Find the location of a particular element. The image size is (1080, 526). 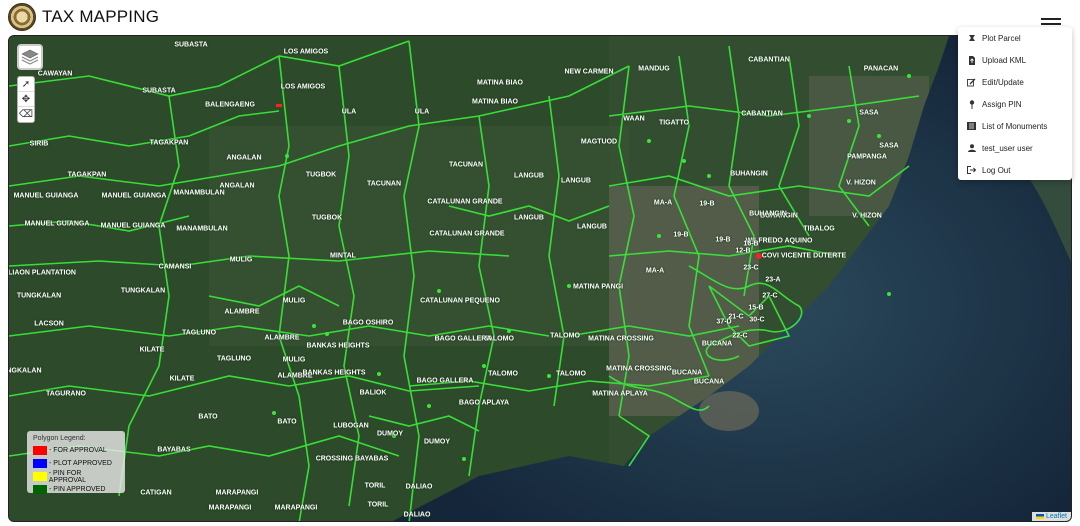

map-plot-icon is located at coordinates (971, 38).